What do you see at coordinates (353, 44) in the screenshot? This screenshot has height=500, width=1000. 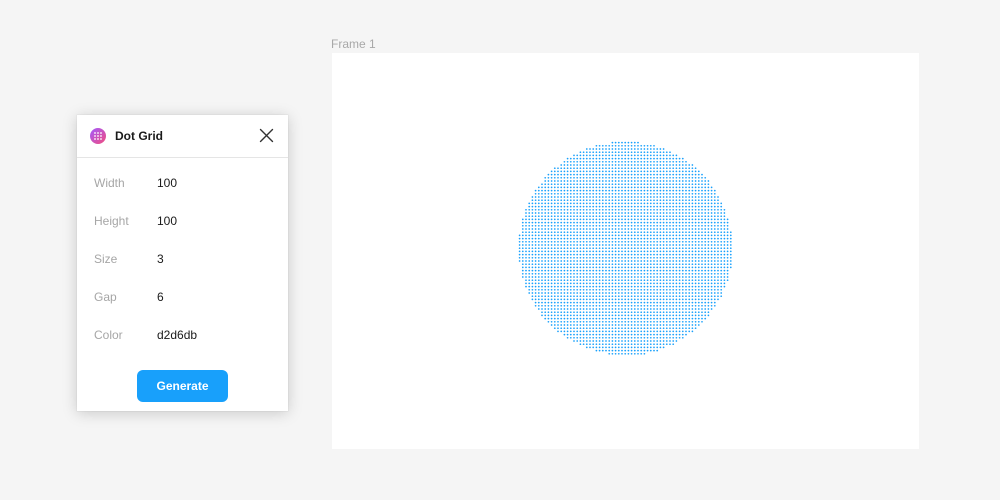 I see `frame-label: Frame 1` at bounding box center [353, 44].